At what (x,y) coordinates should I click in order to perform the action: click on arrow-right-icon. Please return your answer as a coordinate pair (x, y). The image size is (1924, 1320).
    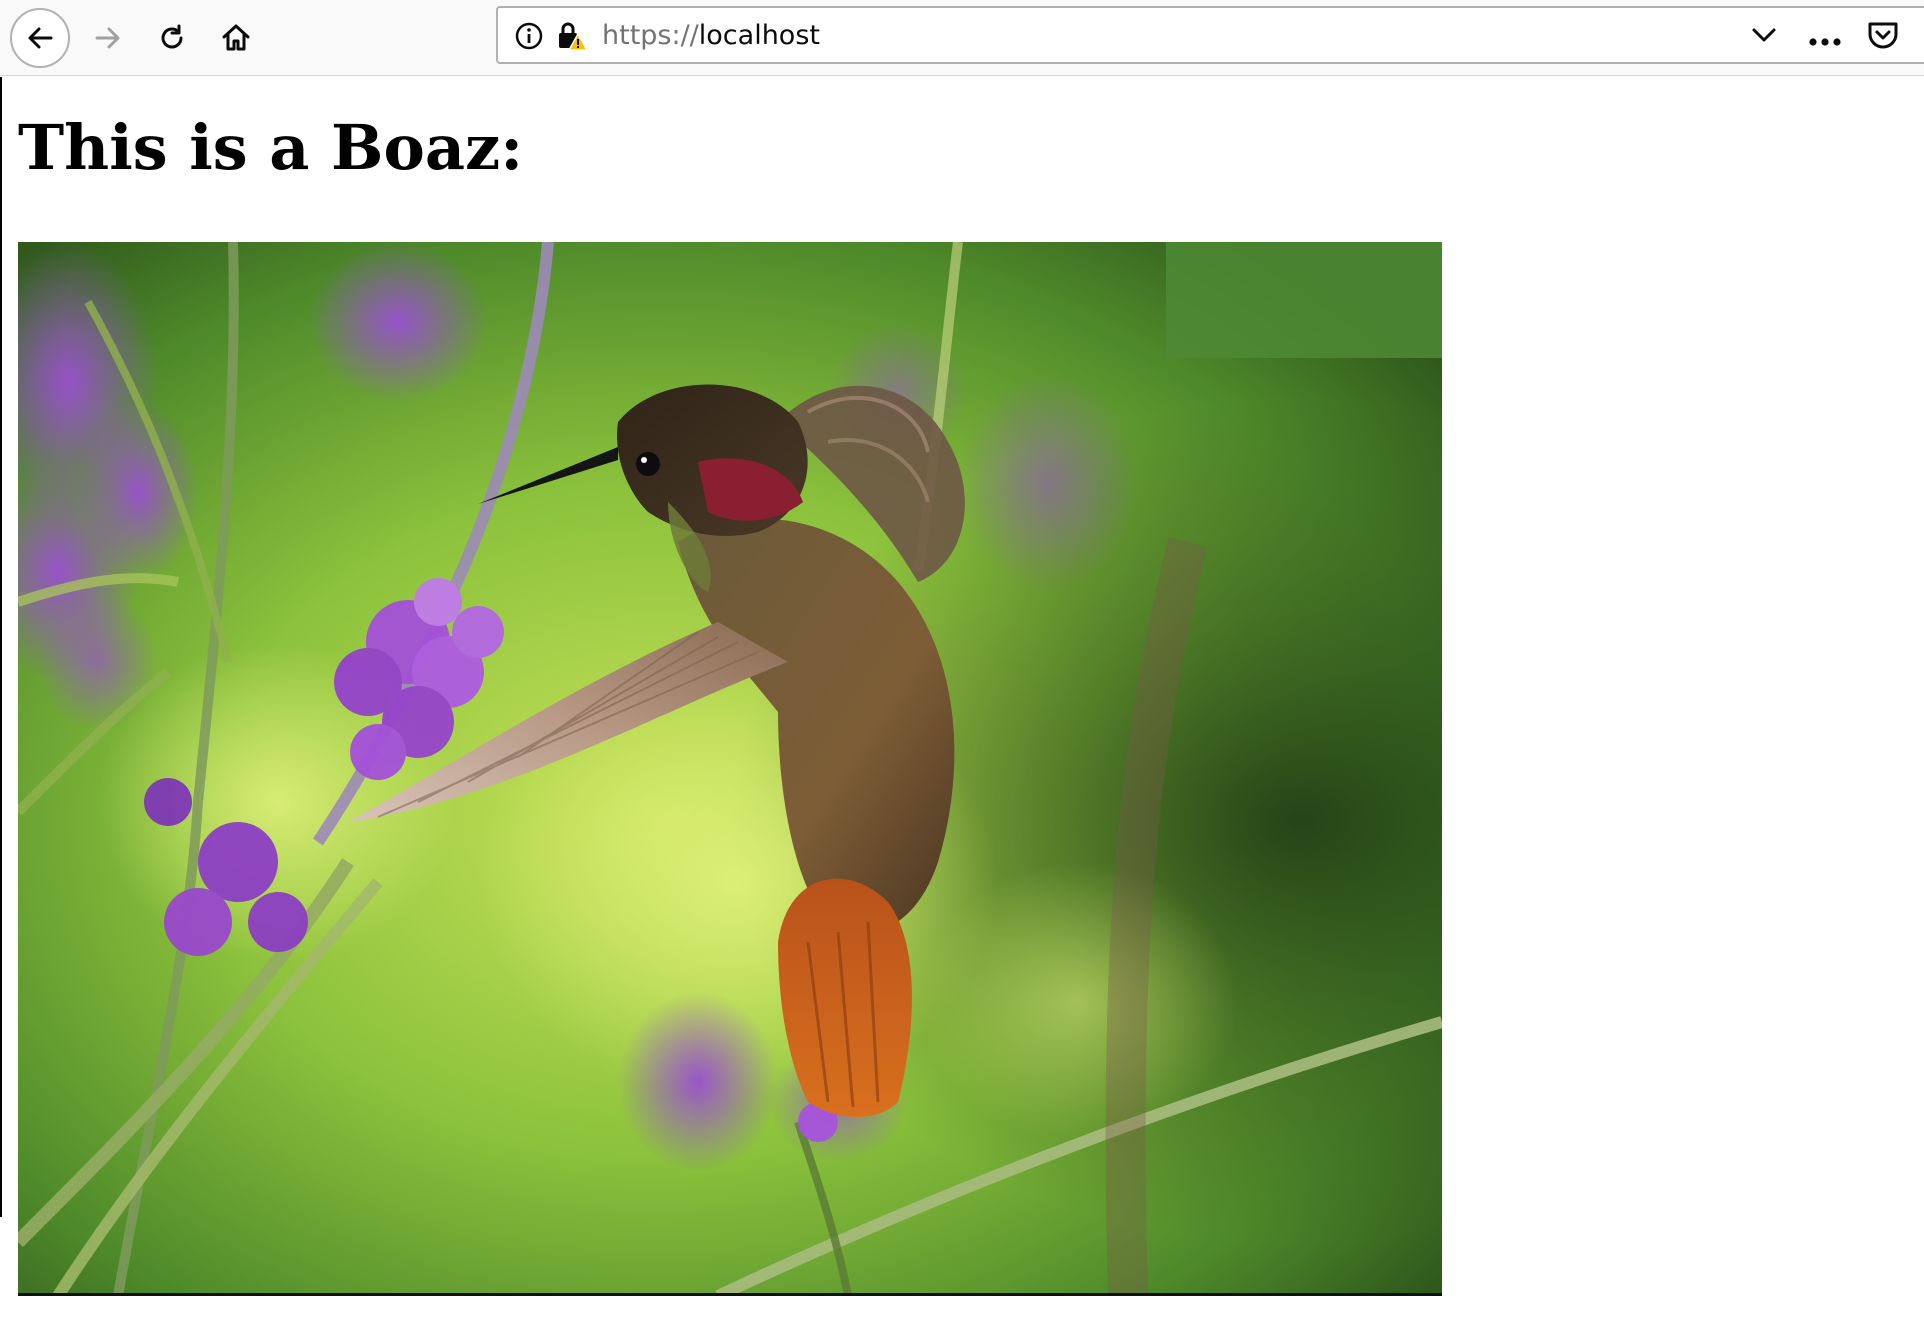
    Looking at the image, I should click on (108, 38).